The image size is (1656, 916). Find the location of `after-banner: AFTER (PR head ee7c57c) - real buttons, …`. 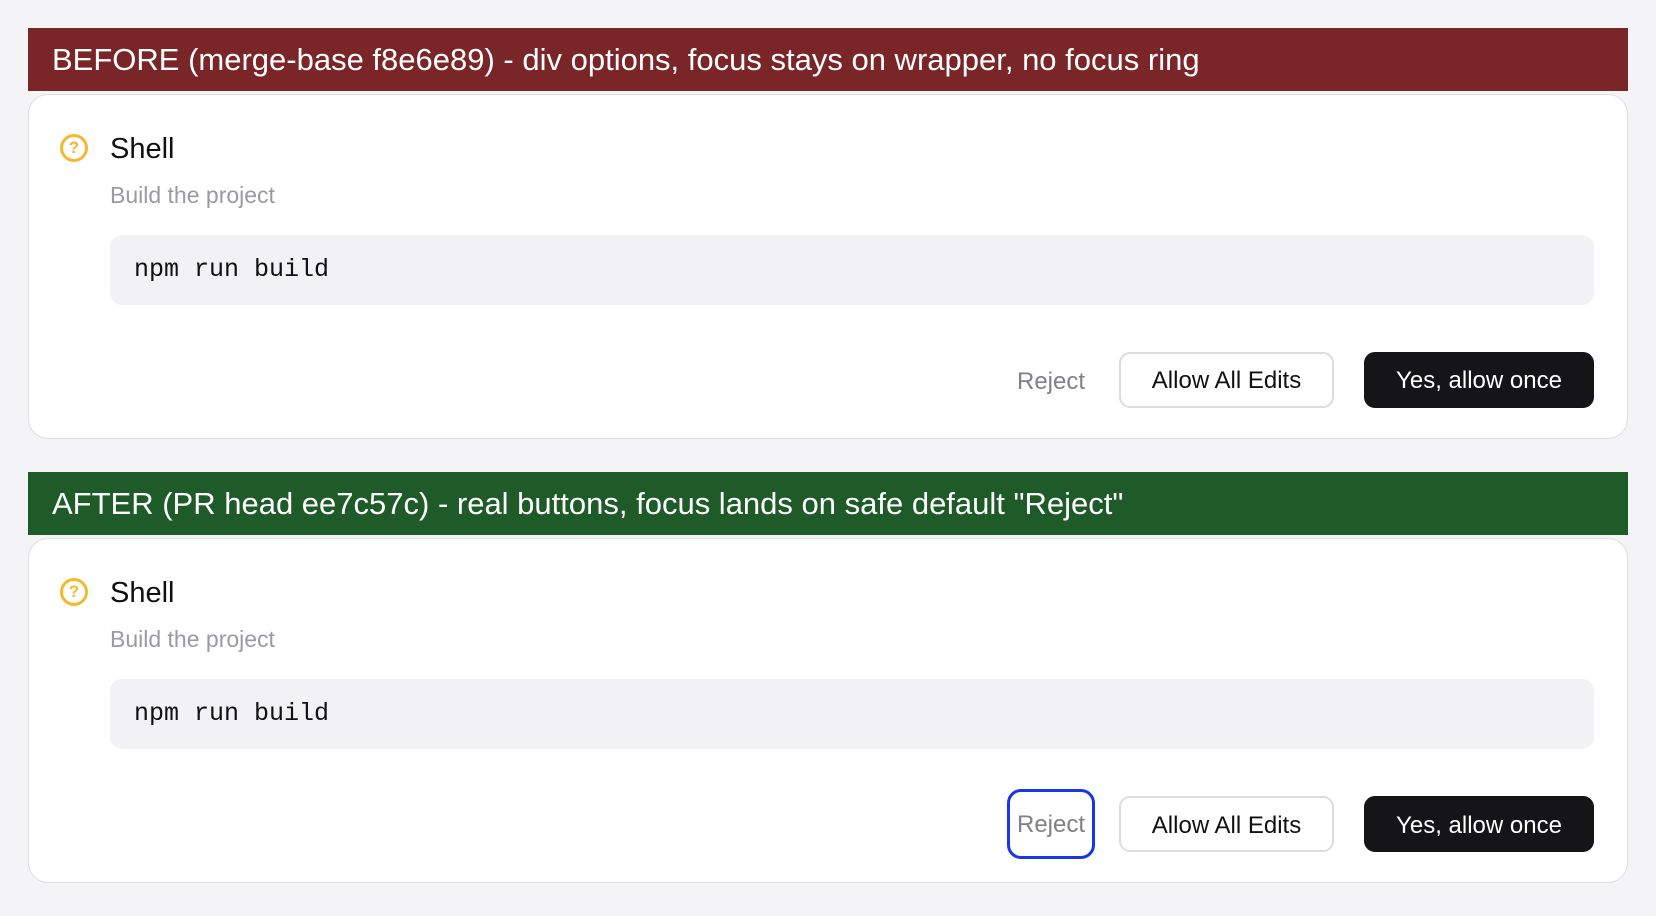

after-banner: AFTER (PR head ee7c57c) - real buttons, … is located at coordinates (828, 503).